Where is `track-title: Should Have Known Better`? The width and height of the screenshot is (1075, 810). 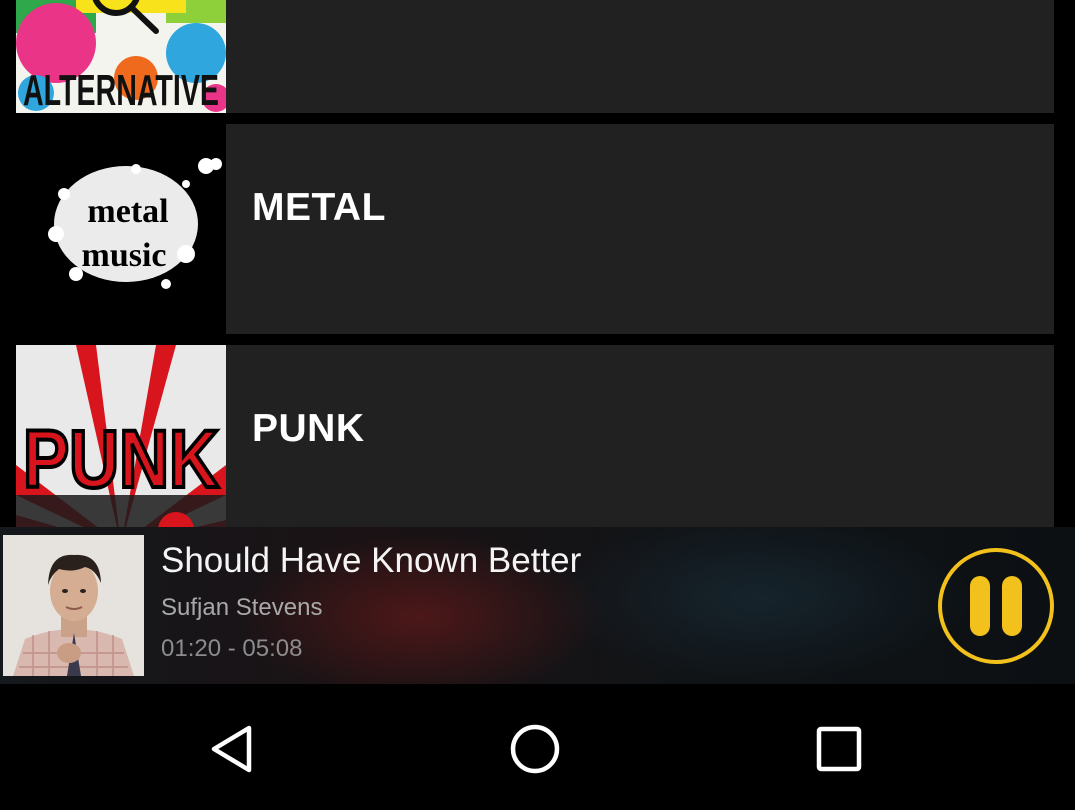 track-title: Should Have Known Better is located at coordinates (371, 560).